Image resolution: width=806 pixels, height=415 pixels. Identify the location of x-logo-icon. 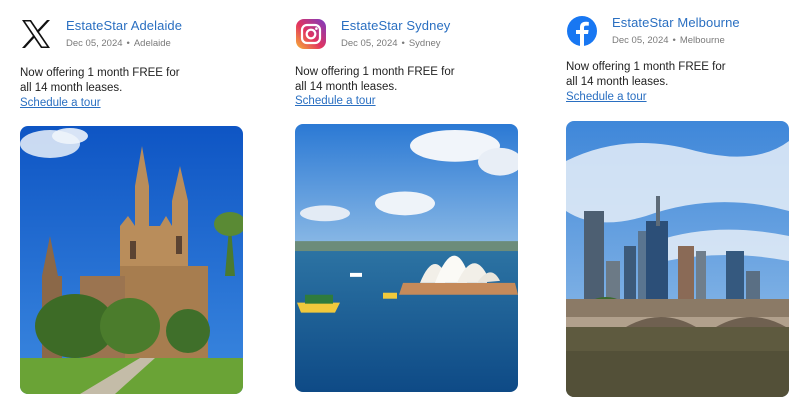
(36, 34).